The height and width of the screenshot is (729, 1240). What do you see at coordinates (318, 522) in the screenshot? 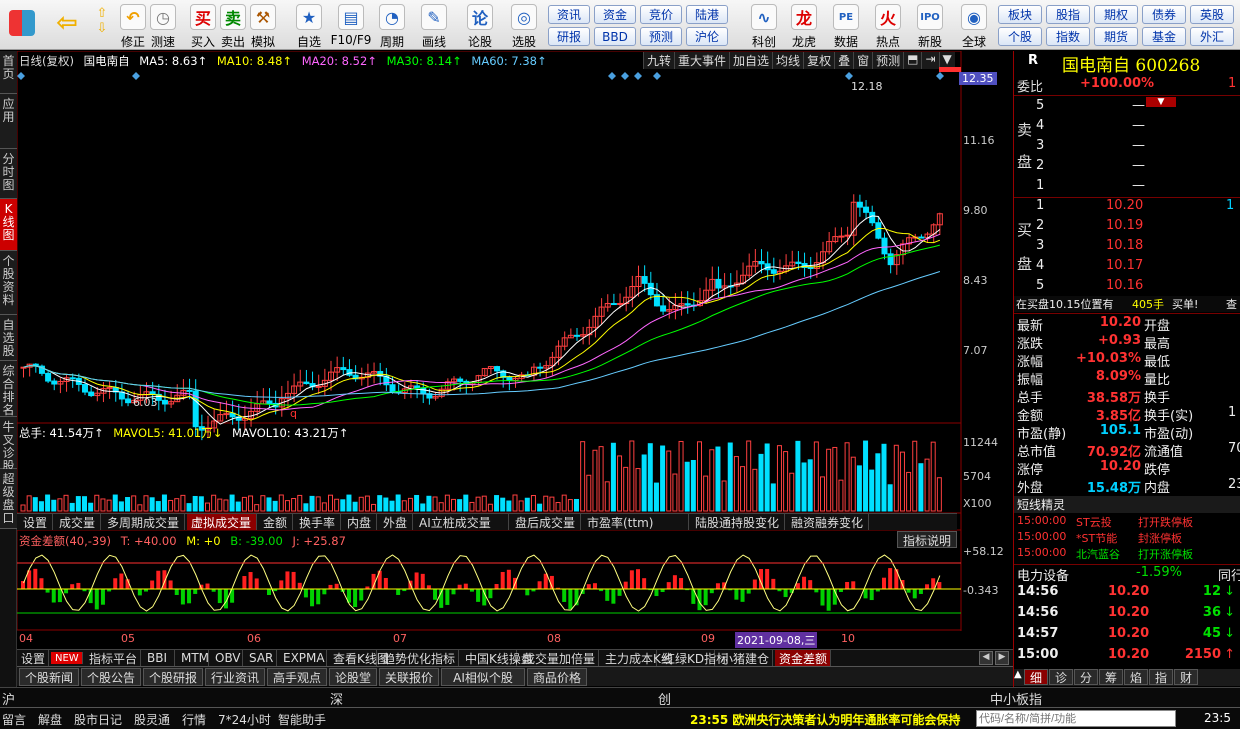
I see `volume-tab-5: 换手率` at bounding box center [318, 522].